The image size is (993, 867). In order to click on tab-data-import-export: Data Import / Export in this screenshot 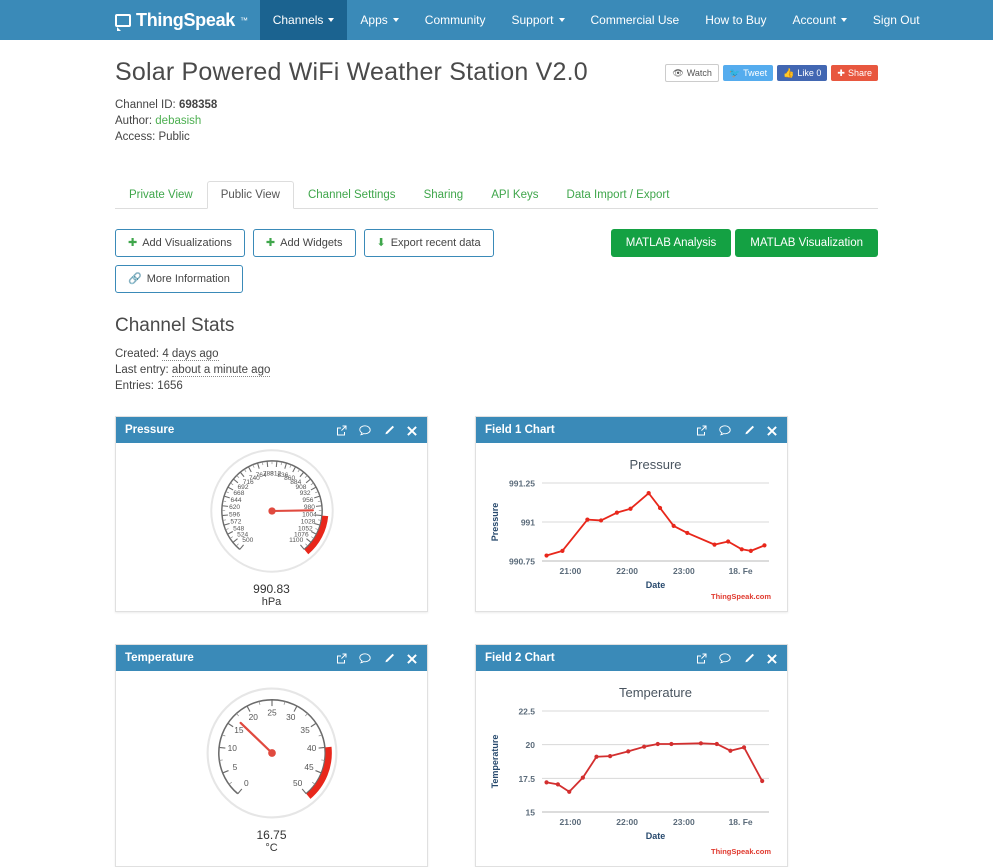, I will do `click(618, 194)`.